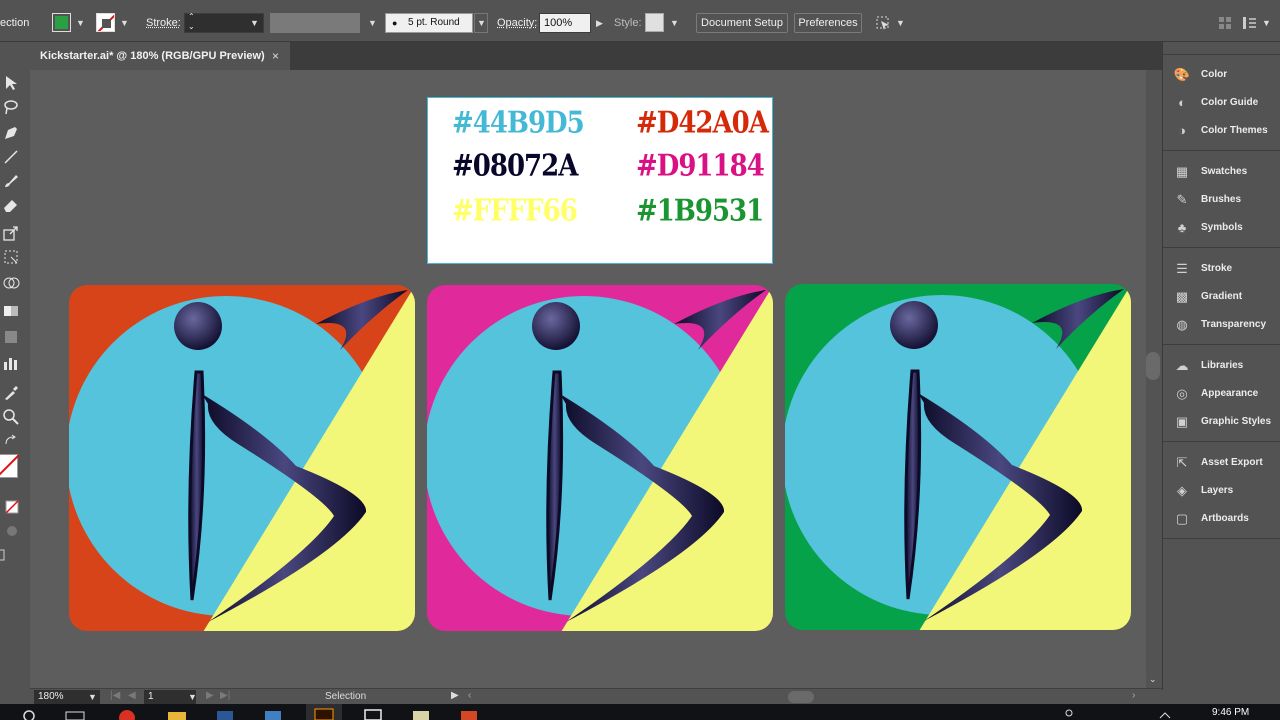 The width and height of the screenshot is (1280, 720). What do you see at coordinates (11, 83) in the screenshot?
I see `selection-tool-icon` at bounding box center [11, 83].